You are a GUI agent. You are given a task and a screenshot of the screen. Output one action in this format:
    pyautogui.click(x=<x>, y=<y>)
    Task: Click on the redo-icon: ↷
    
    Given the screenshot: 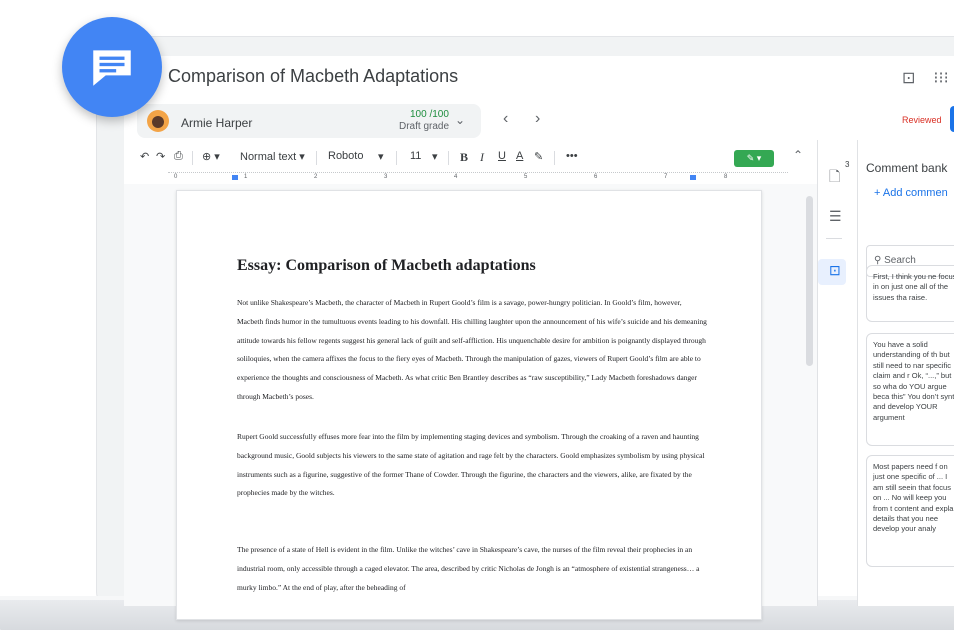 What is the action you would take?
    pyautogui.click(x=160, y=156)
    